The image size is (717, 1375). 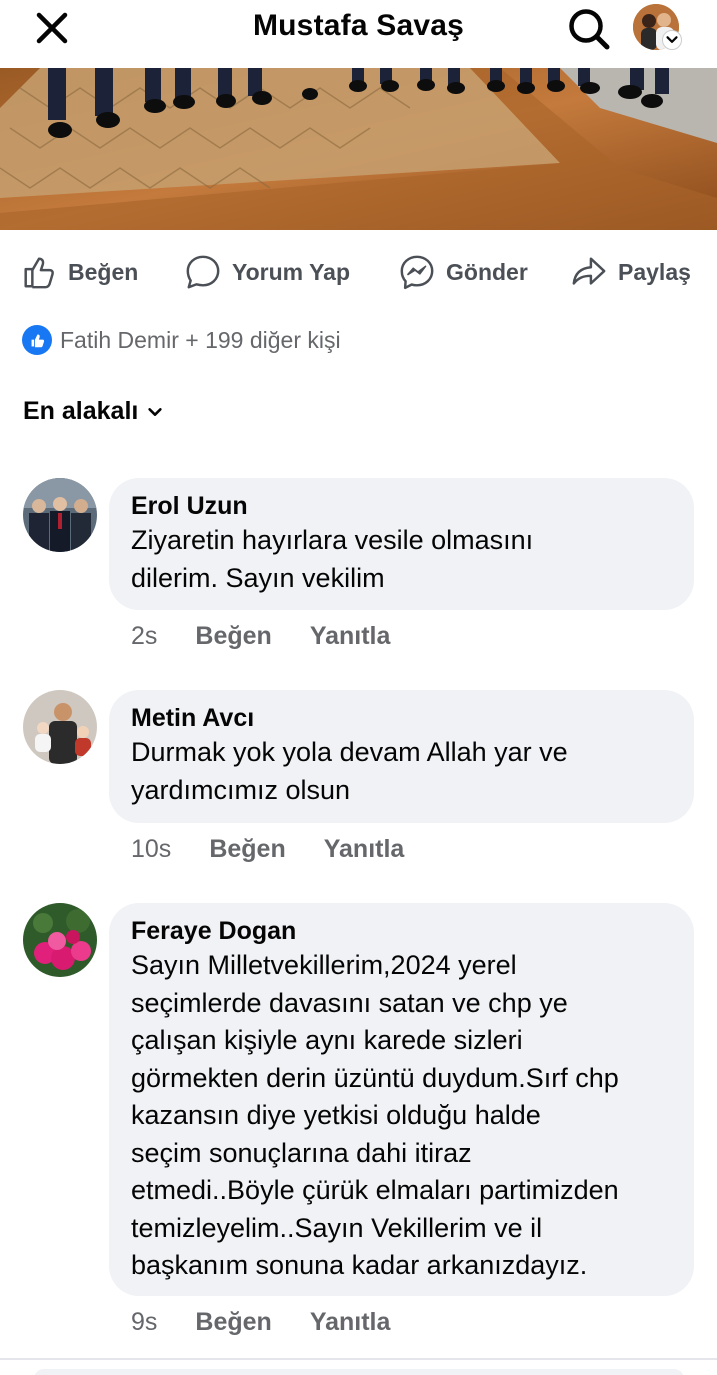 What do you see at coordinates (336, 1115) in the screenshot?
I see `comment-text-line: kazansın diye yetkisi olduğu halde` at bounding box center [336, 1115].